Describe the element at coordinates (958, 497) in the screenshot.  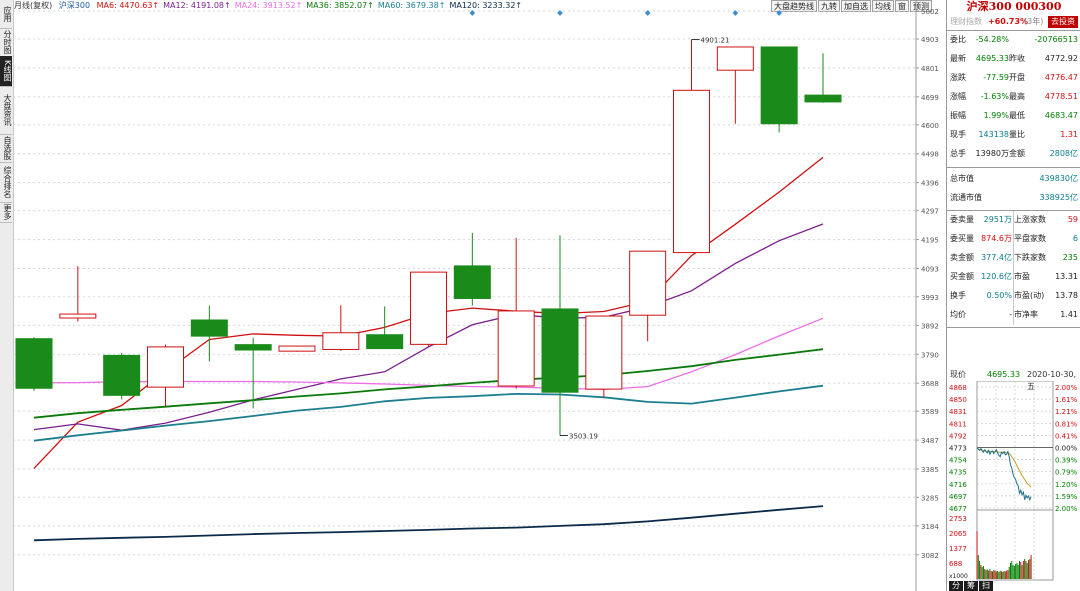
I see `mini-price-tick: 4697` at that location.